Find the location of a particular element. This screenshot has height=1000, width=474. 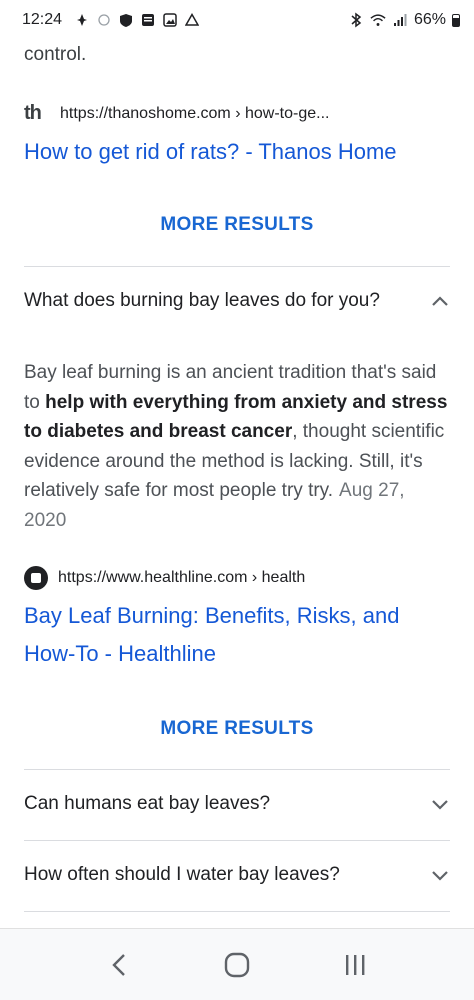

status-left: 12:24 is located at coordinates (111, 20).